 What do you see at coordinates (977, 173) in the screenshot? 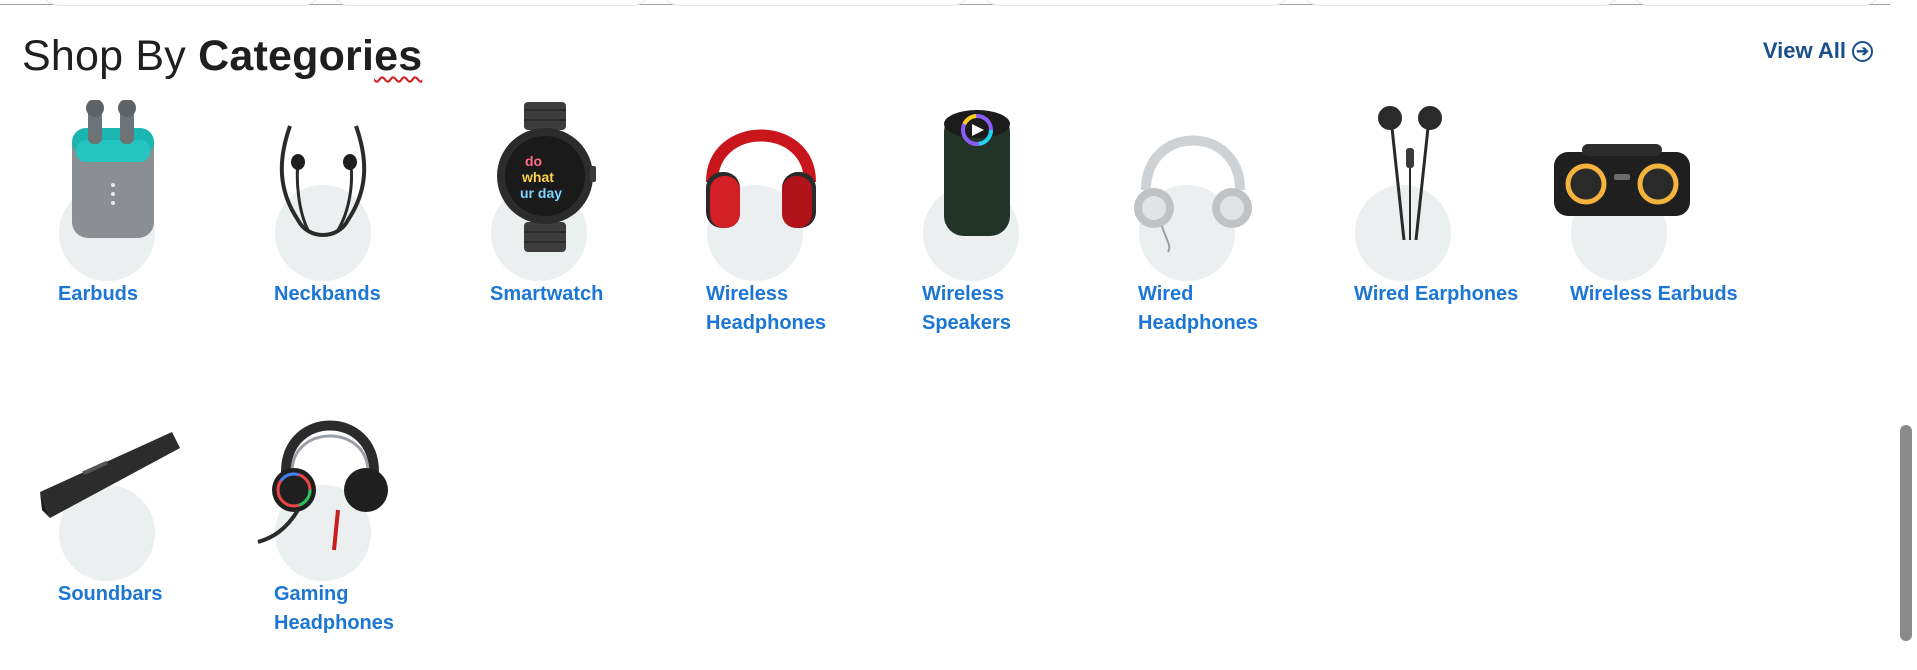
I see `wireless-speaker-icon` at bounding box center [977, 173].